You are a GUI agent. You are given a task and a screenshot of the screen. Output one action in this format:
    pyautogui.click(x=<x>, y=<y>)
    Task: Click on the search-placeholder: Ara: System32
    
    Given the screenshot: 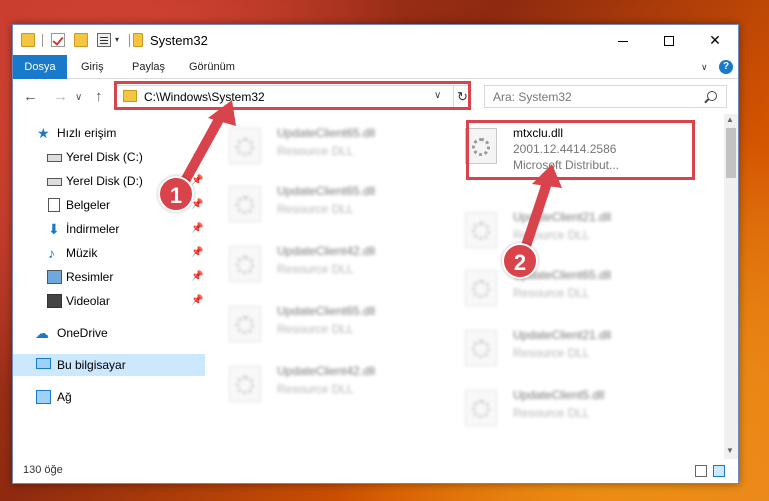 What is the action you would take?
    pyautogui.click(x=532, y=97)
    